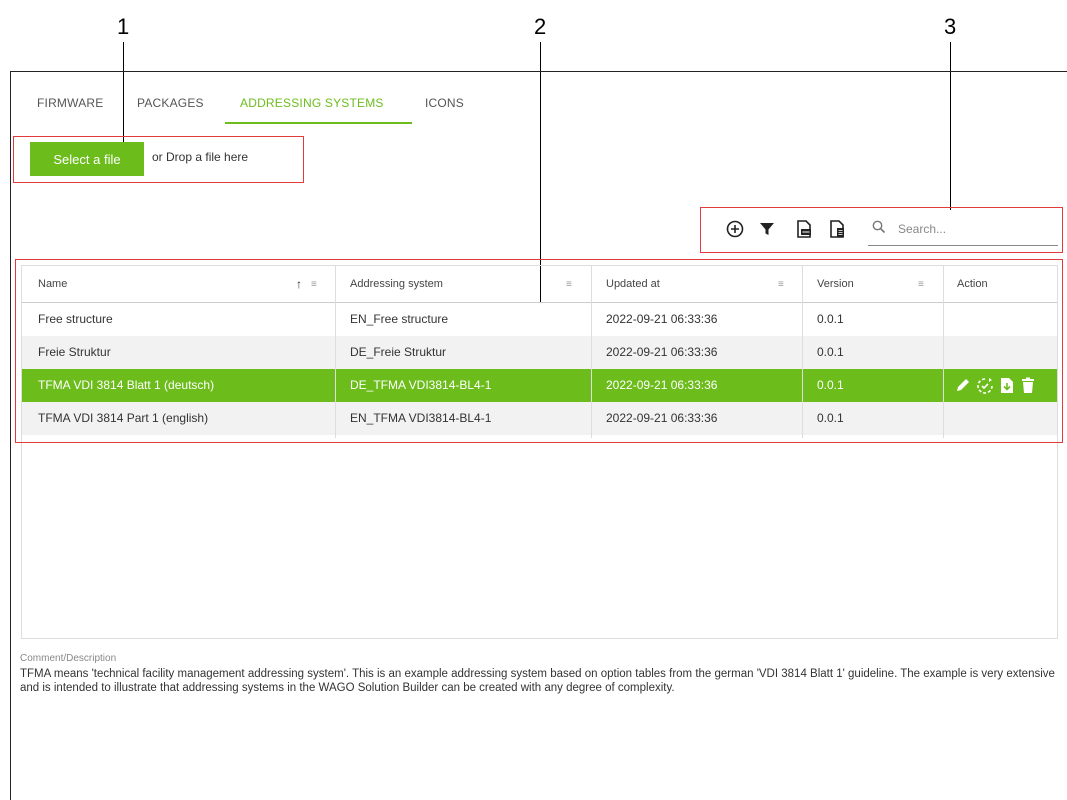 Image resolution: width=1067 pixels, height=800 pixels. What do you see at coordinates (70, 103) in the screenshot?
I see `tab-firmware: FIRMWARE` at bounding box center [70, 103].